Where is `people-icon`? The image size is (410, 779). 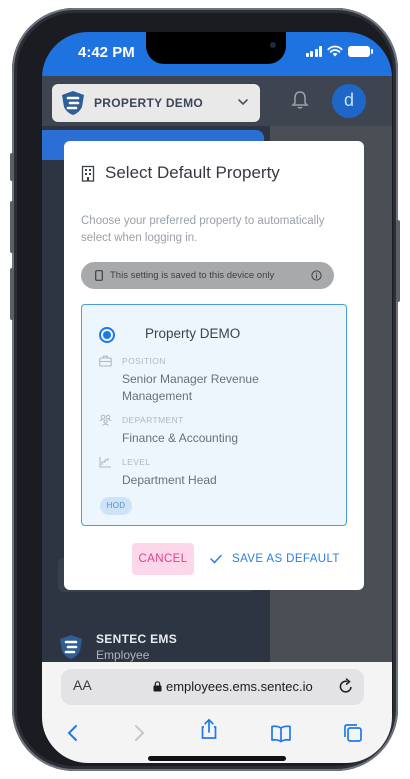 people-icon is located at coordinates (105, 420).